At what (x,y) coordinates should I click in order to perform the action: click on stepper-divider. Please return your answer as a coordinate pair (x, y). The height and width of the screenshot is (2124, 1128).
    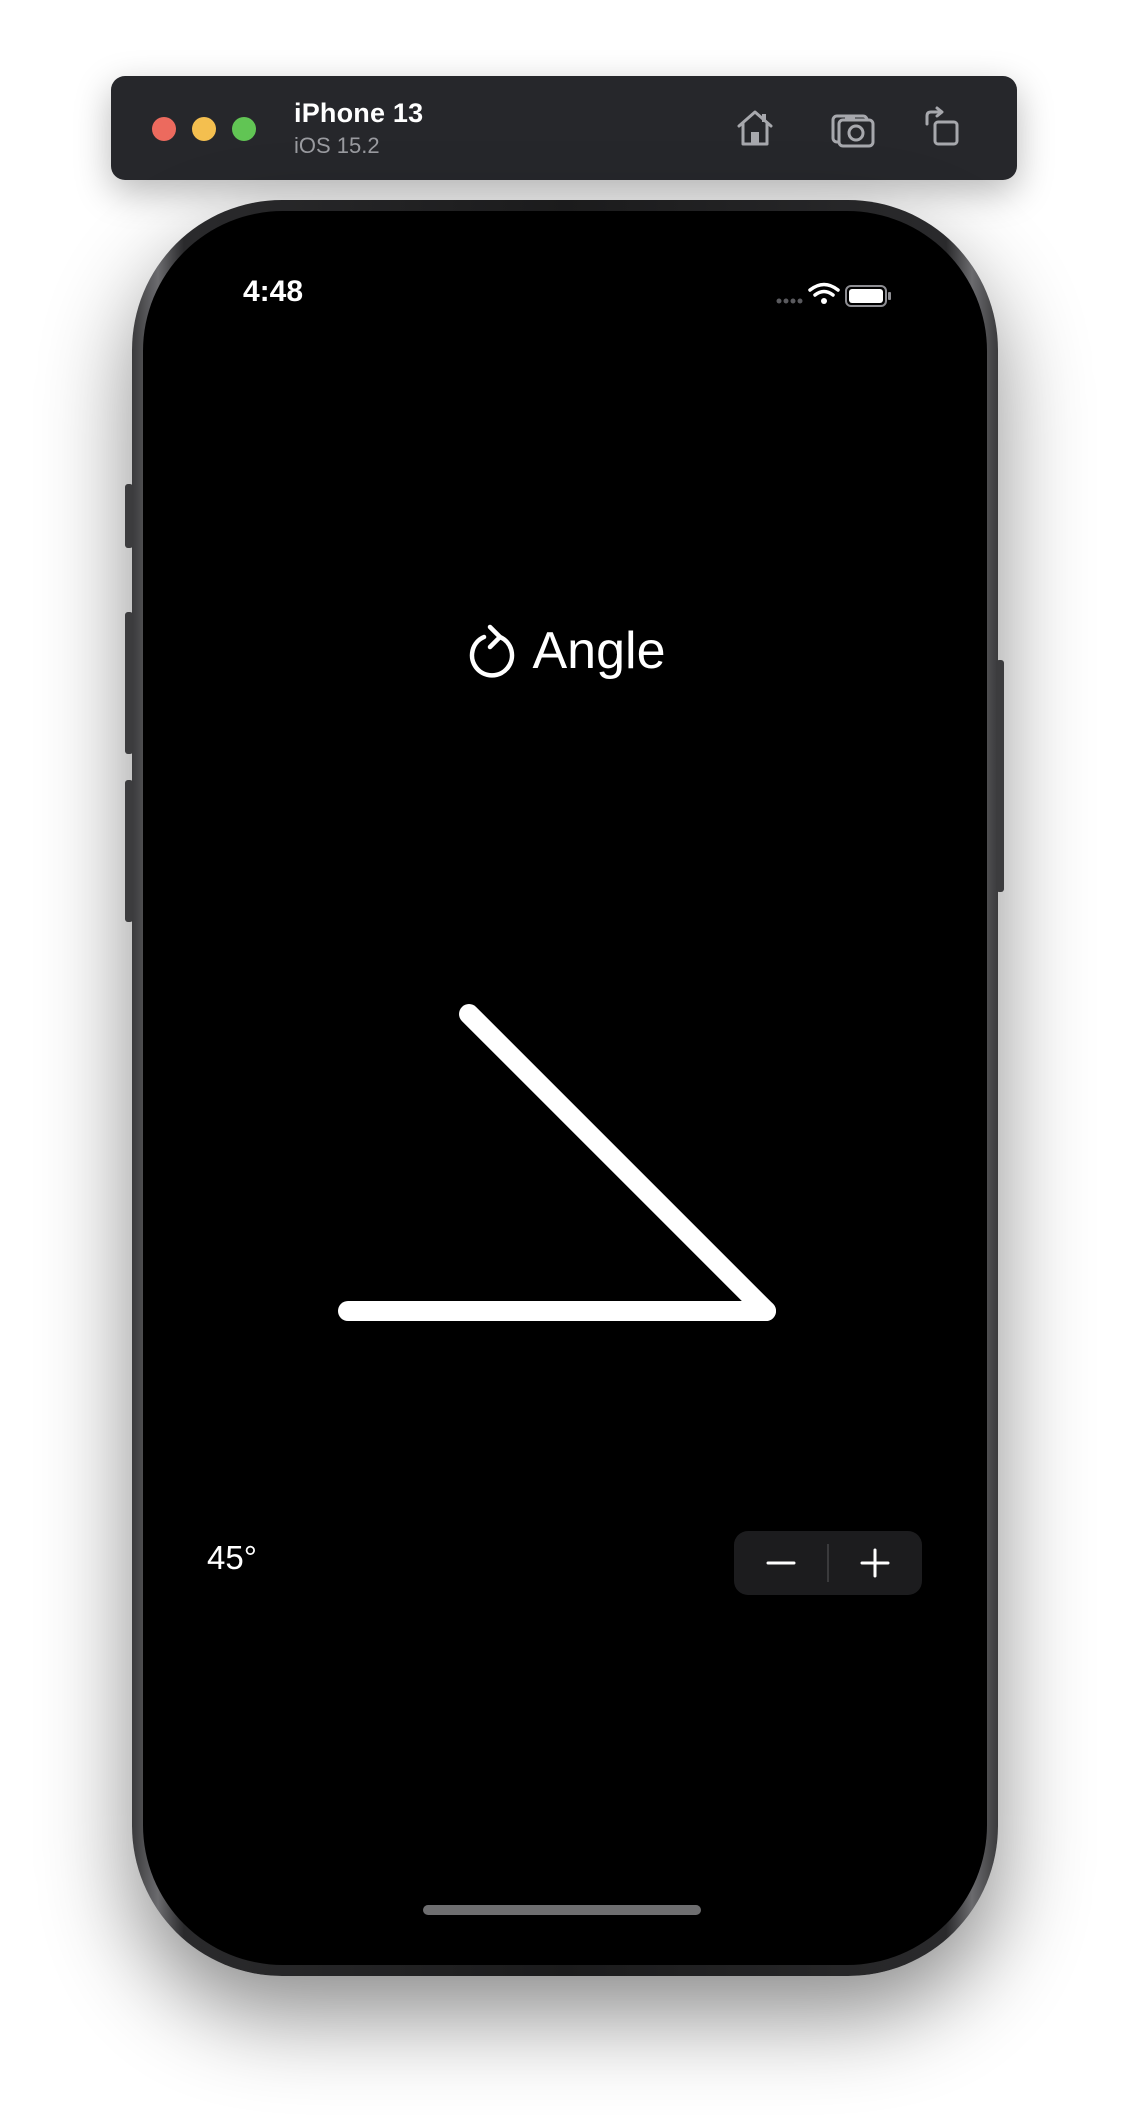
    Looking at the image, I should click on (828, 1563).